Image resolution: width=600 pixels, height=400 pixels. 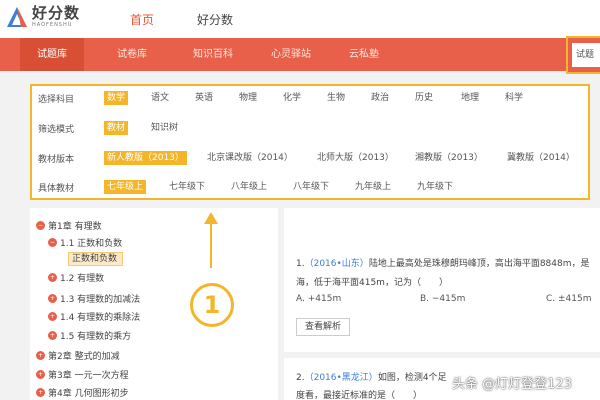 I want to click on callout-number-badge: 1, so click(x=212, y=305).